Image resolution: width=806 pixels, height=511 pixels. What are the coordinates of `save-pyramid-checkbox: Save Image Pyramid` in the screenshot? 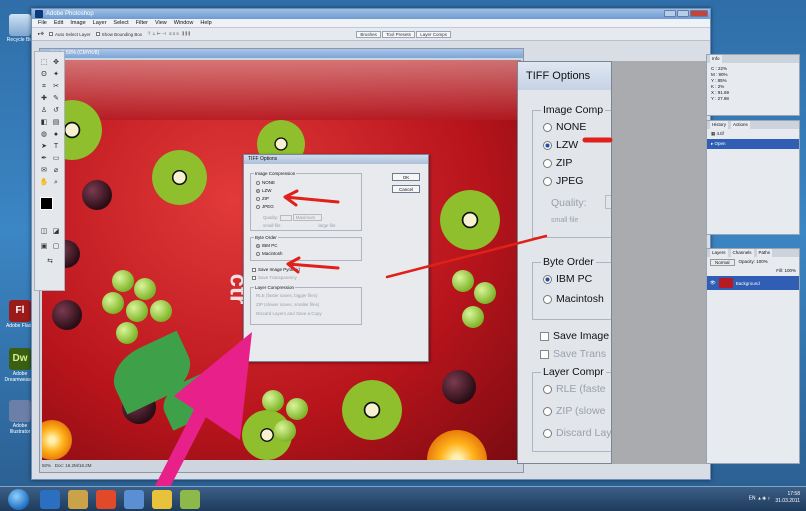 It's located at (276, 269).